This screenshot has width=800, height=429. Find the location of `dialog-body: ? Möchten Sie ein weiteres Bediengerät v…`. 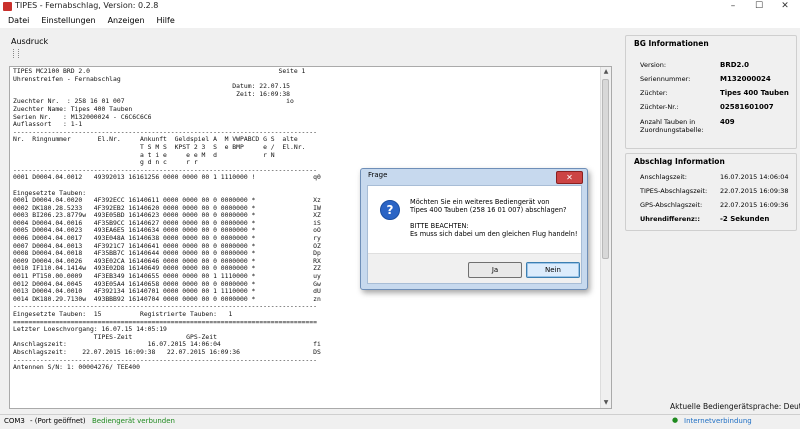

dialog-body: ? Möchten Sie ein weiteres Bediengerät v… is located at coordinates (474, 234).